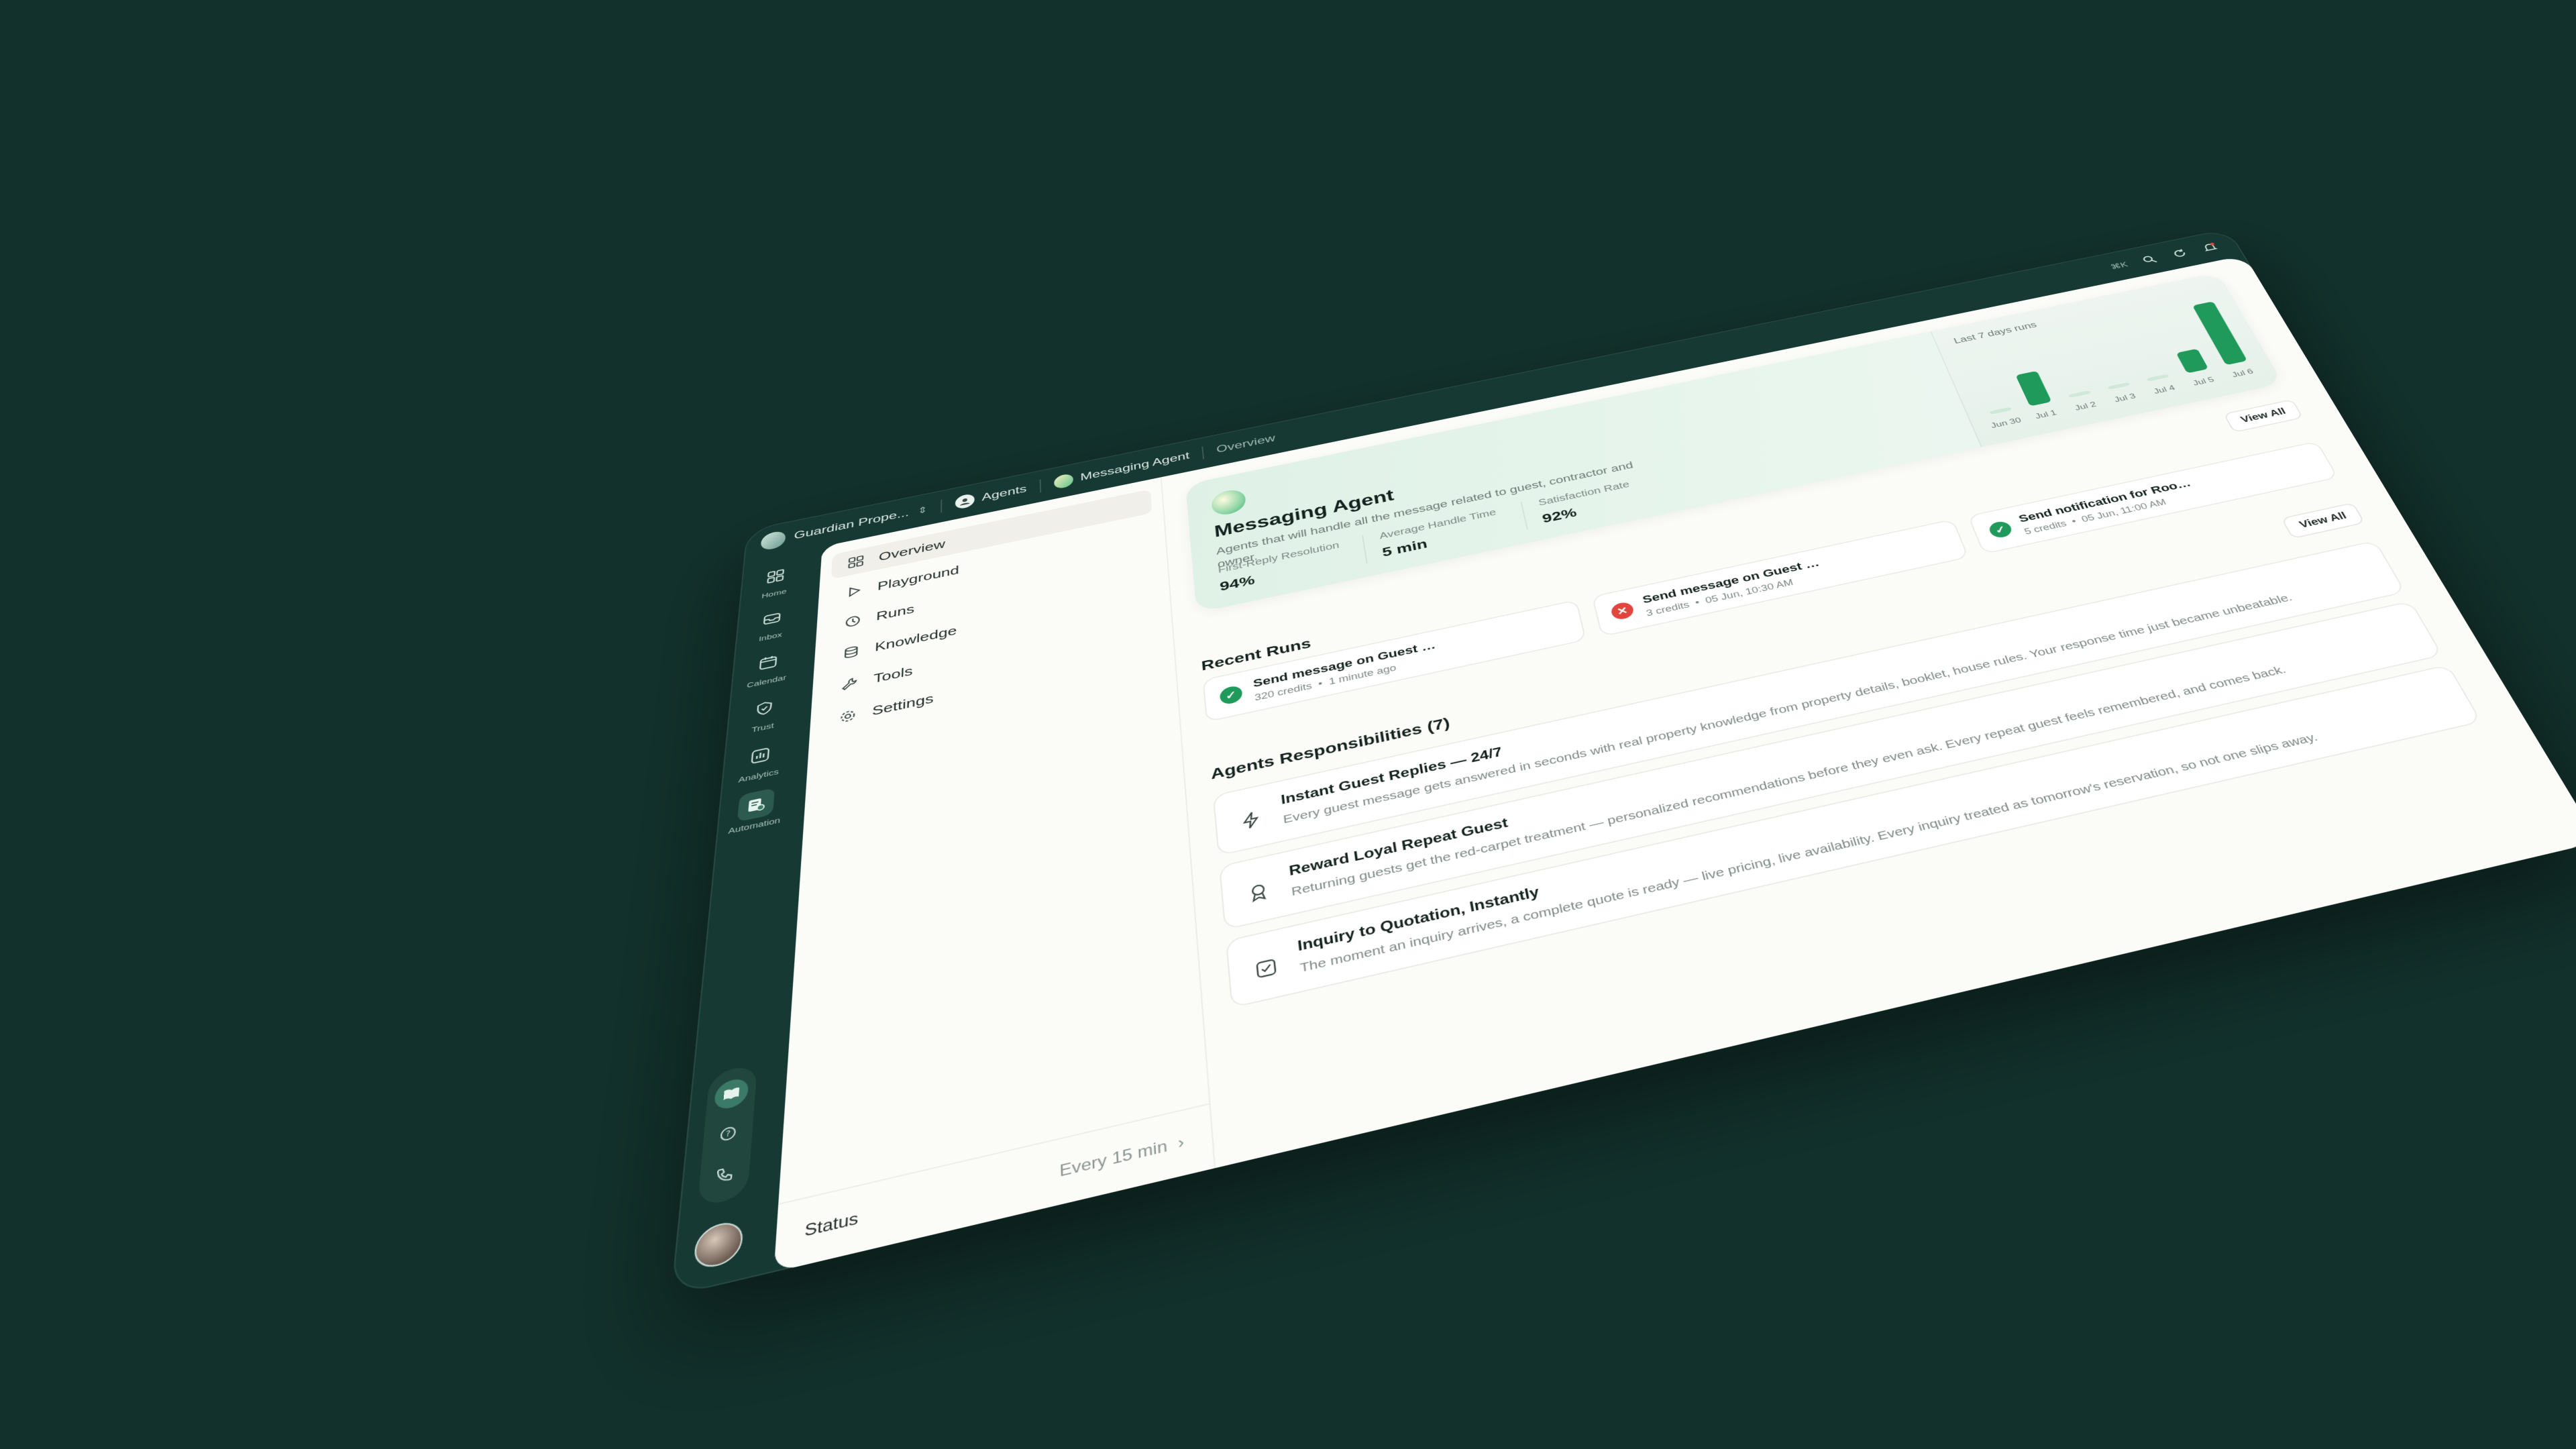 The image size is (2576, 1449). What do you see at coordinates (774, 594) in the screenshot?
I see `rail-label: Home` at bounding box center [774, 594].